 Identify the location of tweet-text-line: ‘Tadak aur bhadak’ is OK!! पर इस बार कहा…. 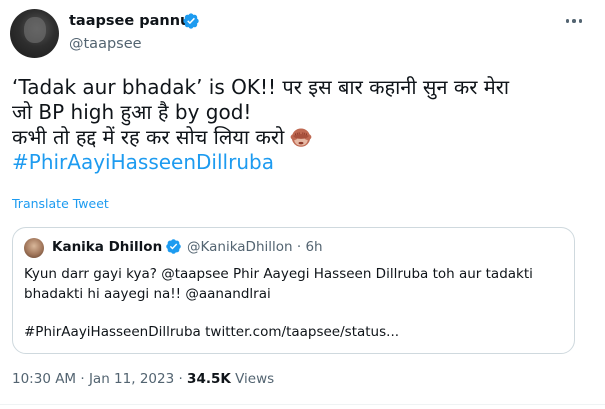
(261, 87).